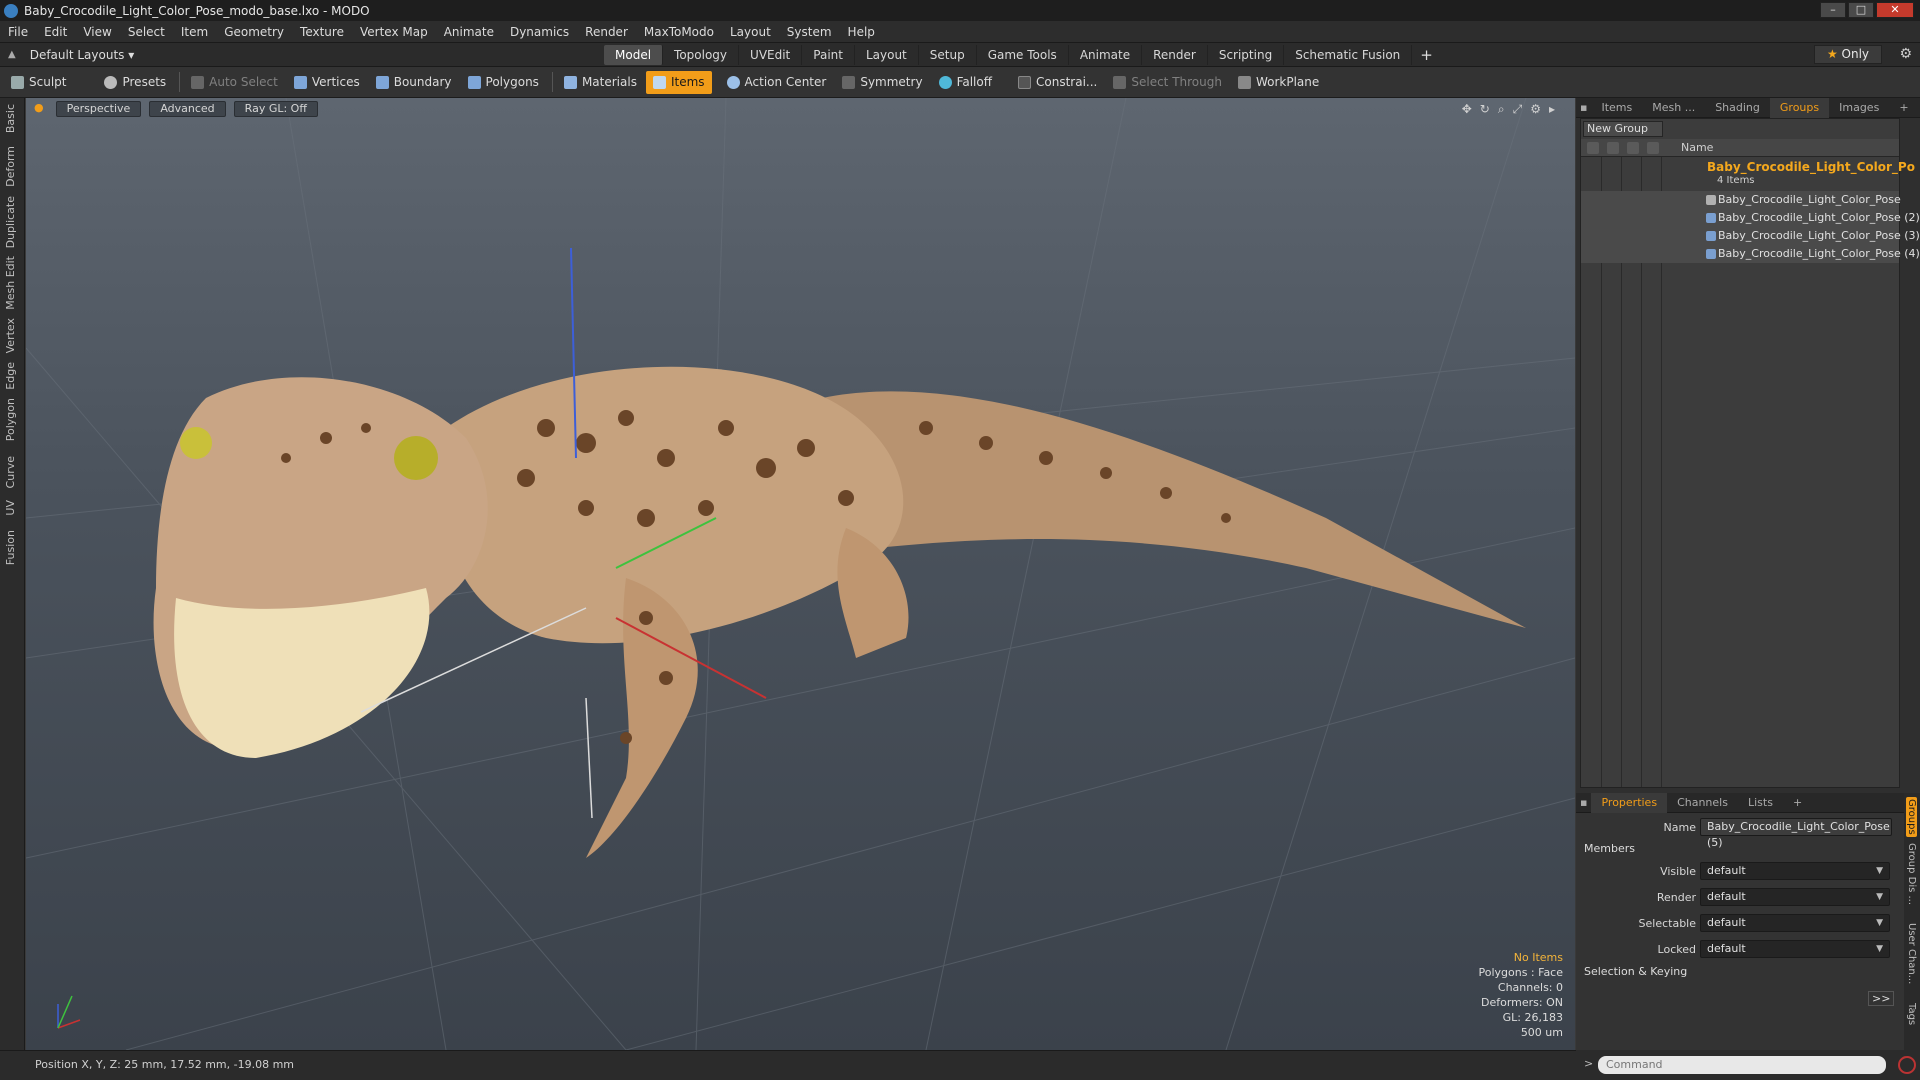  Describe the element at coordinates (322, 32) in the screenshot. I see `menu-texture: Texture` at that location.